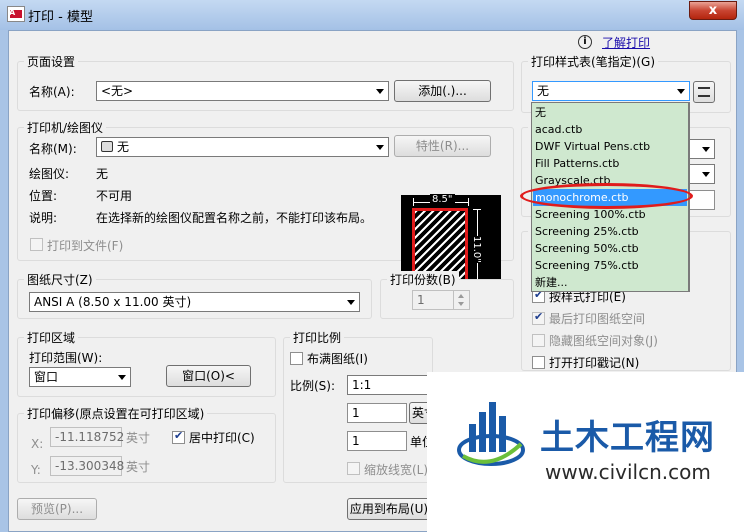 The image size is (744, 532). I want to click on print-to-file-checkbox, so click(36, 244).